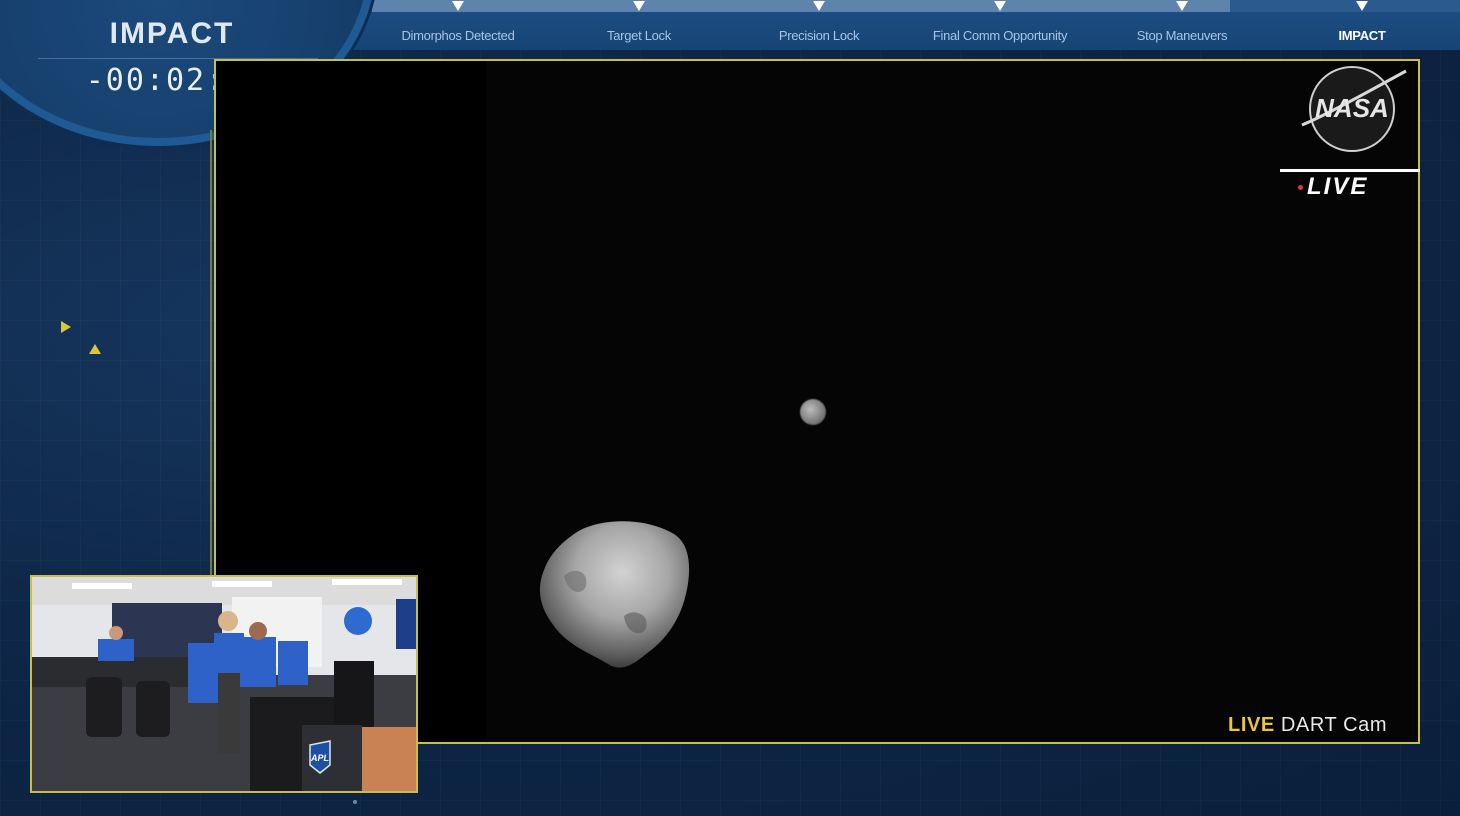 The width and height of the screenshot is (1460, 816). What do you see at coordinates (1300, 188) in the screenshot?
I see `live-dot-icon` at bounding box center [1300, 188].